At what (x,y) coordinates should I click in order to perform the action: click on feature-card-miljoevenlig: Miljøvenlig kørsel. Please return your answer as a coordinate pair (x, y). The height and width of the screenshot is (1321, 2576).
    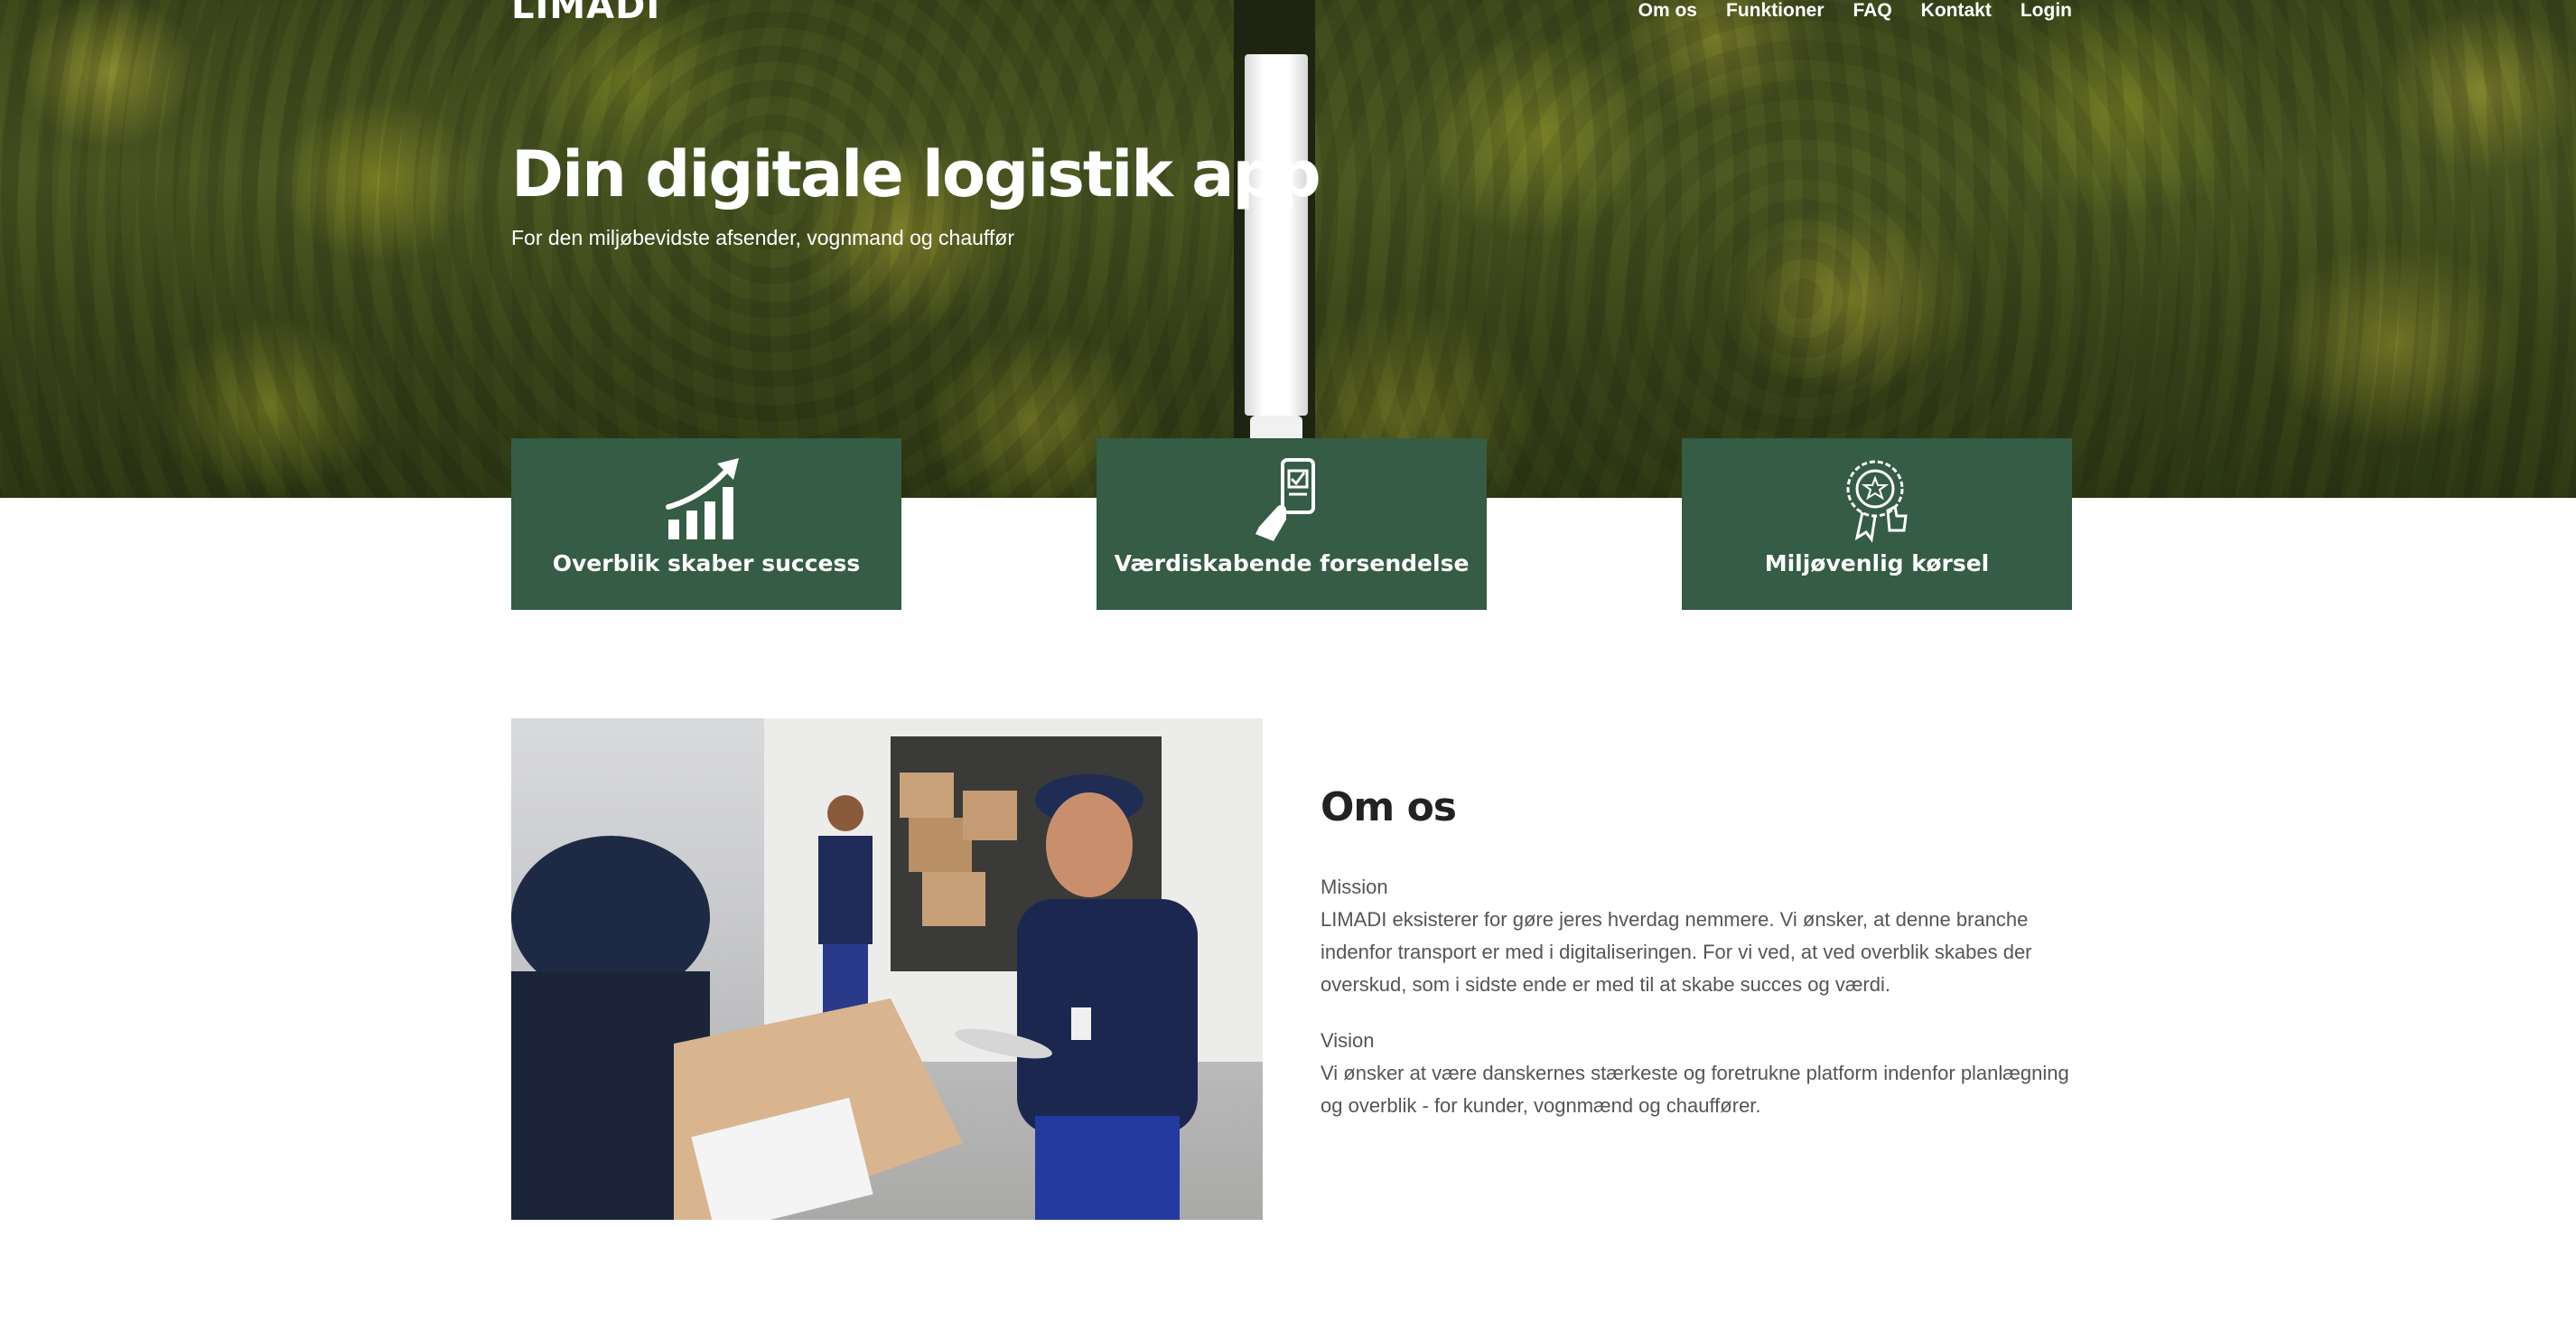
    Looking at the image, I should click on (1877, 524).